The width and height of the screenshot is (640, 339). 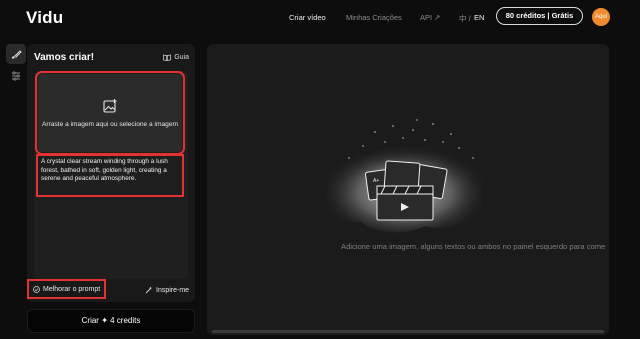 What do you see at coordinates (465, 18) in the screenshot?
I see `lang-zh: 中 /` at bounding box center [465, 18].